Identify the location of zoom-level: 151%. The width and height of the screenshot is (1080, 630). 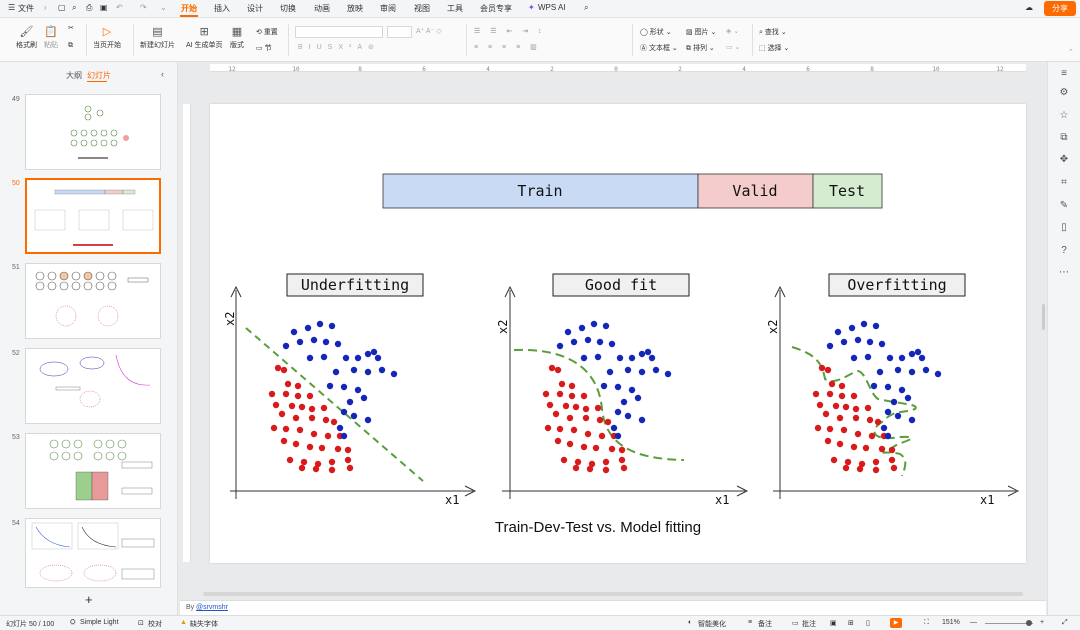
(951, 622).